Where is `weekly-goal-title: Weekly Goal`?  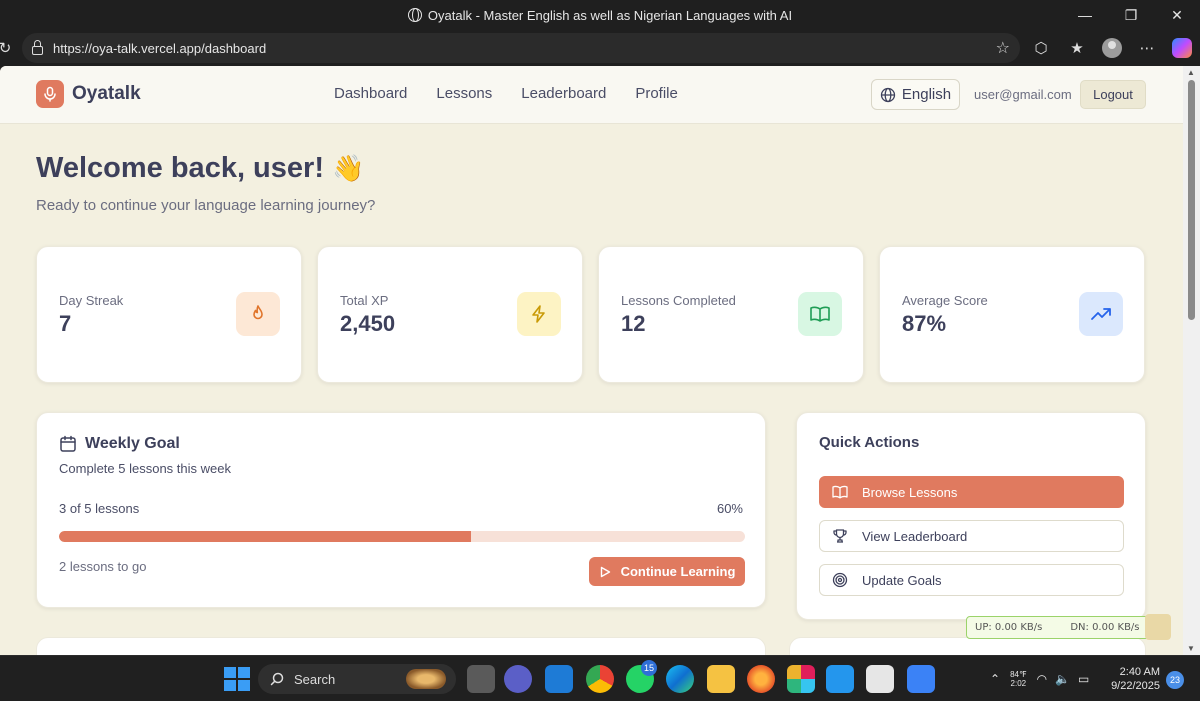 weekly-goal-title: Weekly Goal is located at coordinates (132, 443).